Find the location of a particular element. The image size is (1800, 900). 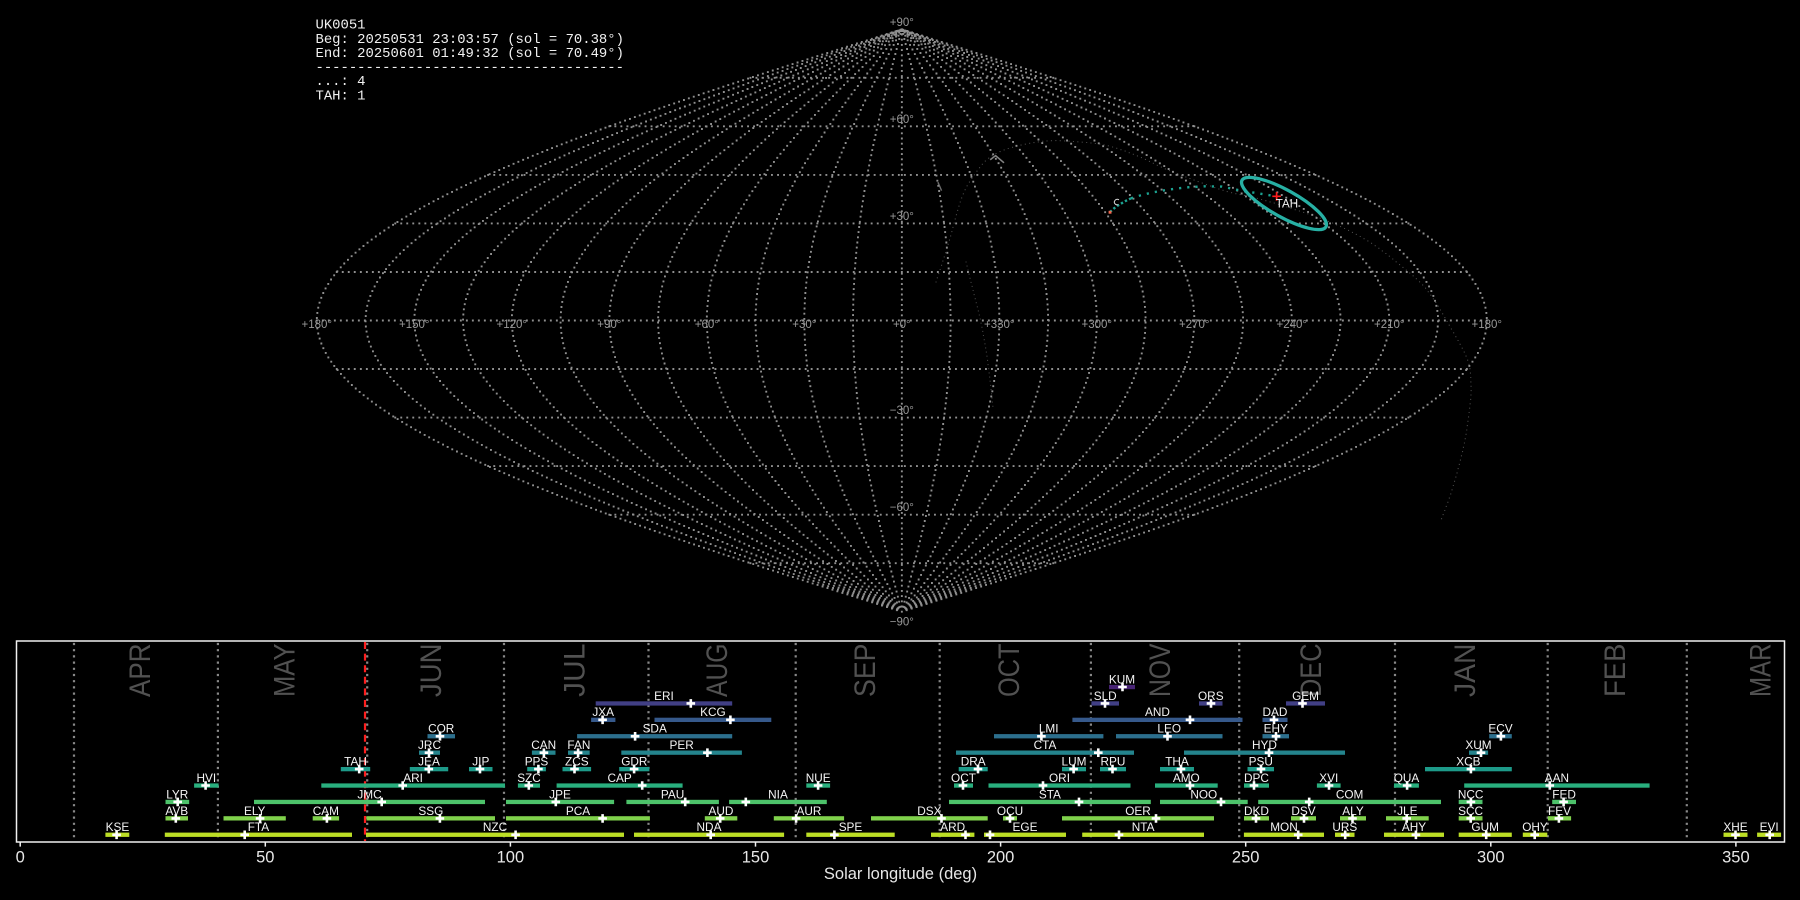

svg-text: NZC is located at coordinates (495, 827).